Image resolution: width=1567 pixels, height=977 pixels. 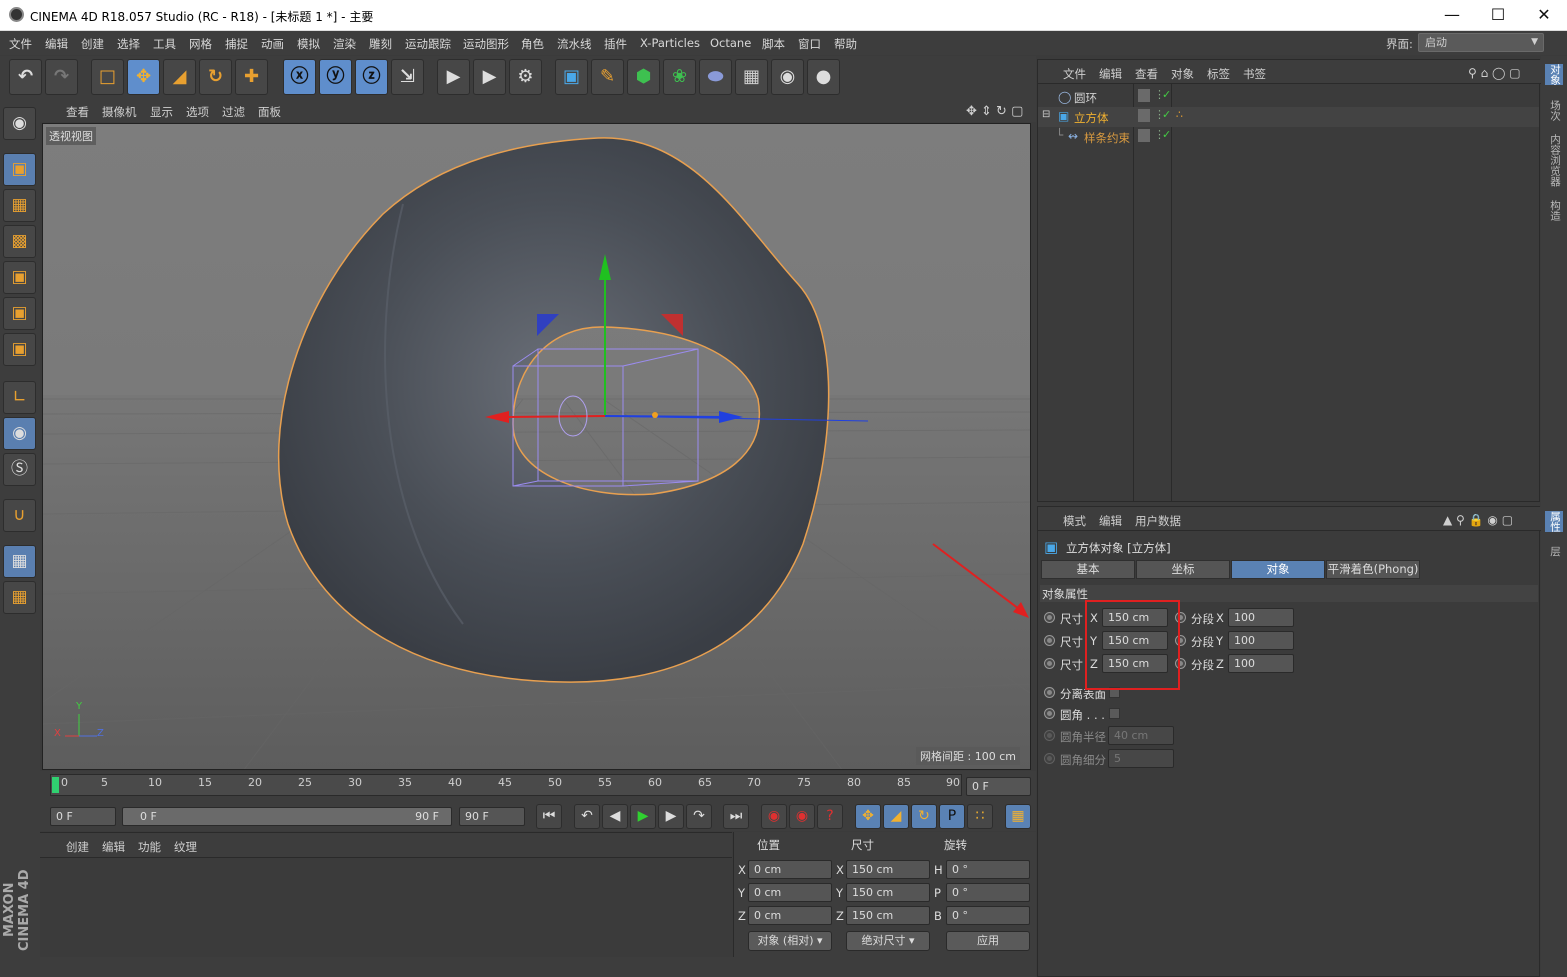 I want to click on key-parameter-button: P, so click(x=952, y=816).